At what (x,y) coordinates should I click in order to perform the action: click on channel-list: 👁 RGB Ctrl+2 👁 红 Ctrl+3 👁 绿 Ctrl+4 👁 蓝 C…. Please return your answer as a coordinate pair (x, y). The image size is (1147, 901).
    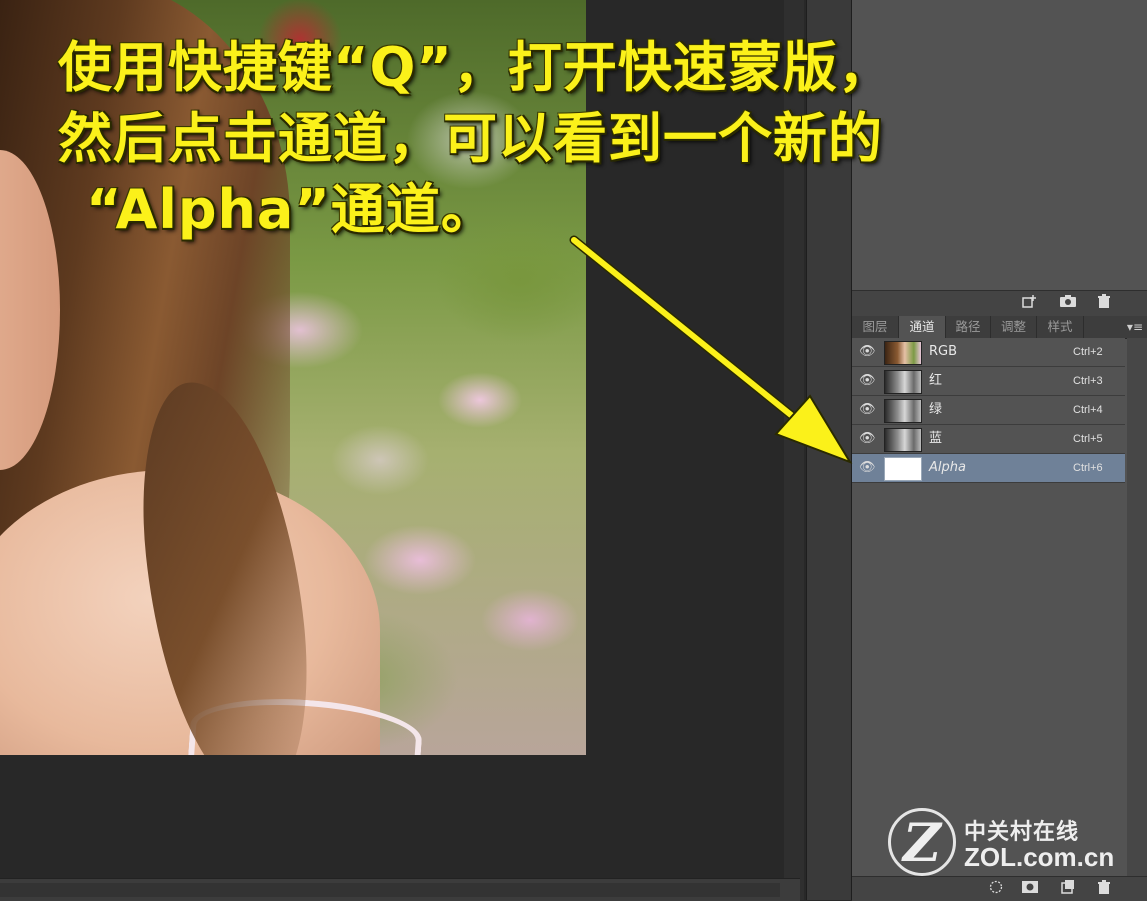
    Looking at the image, I should click on (999, 410).